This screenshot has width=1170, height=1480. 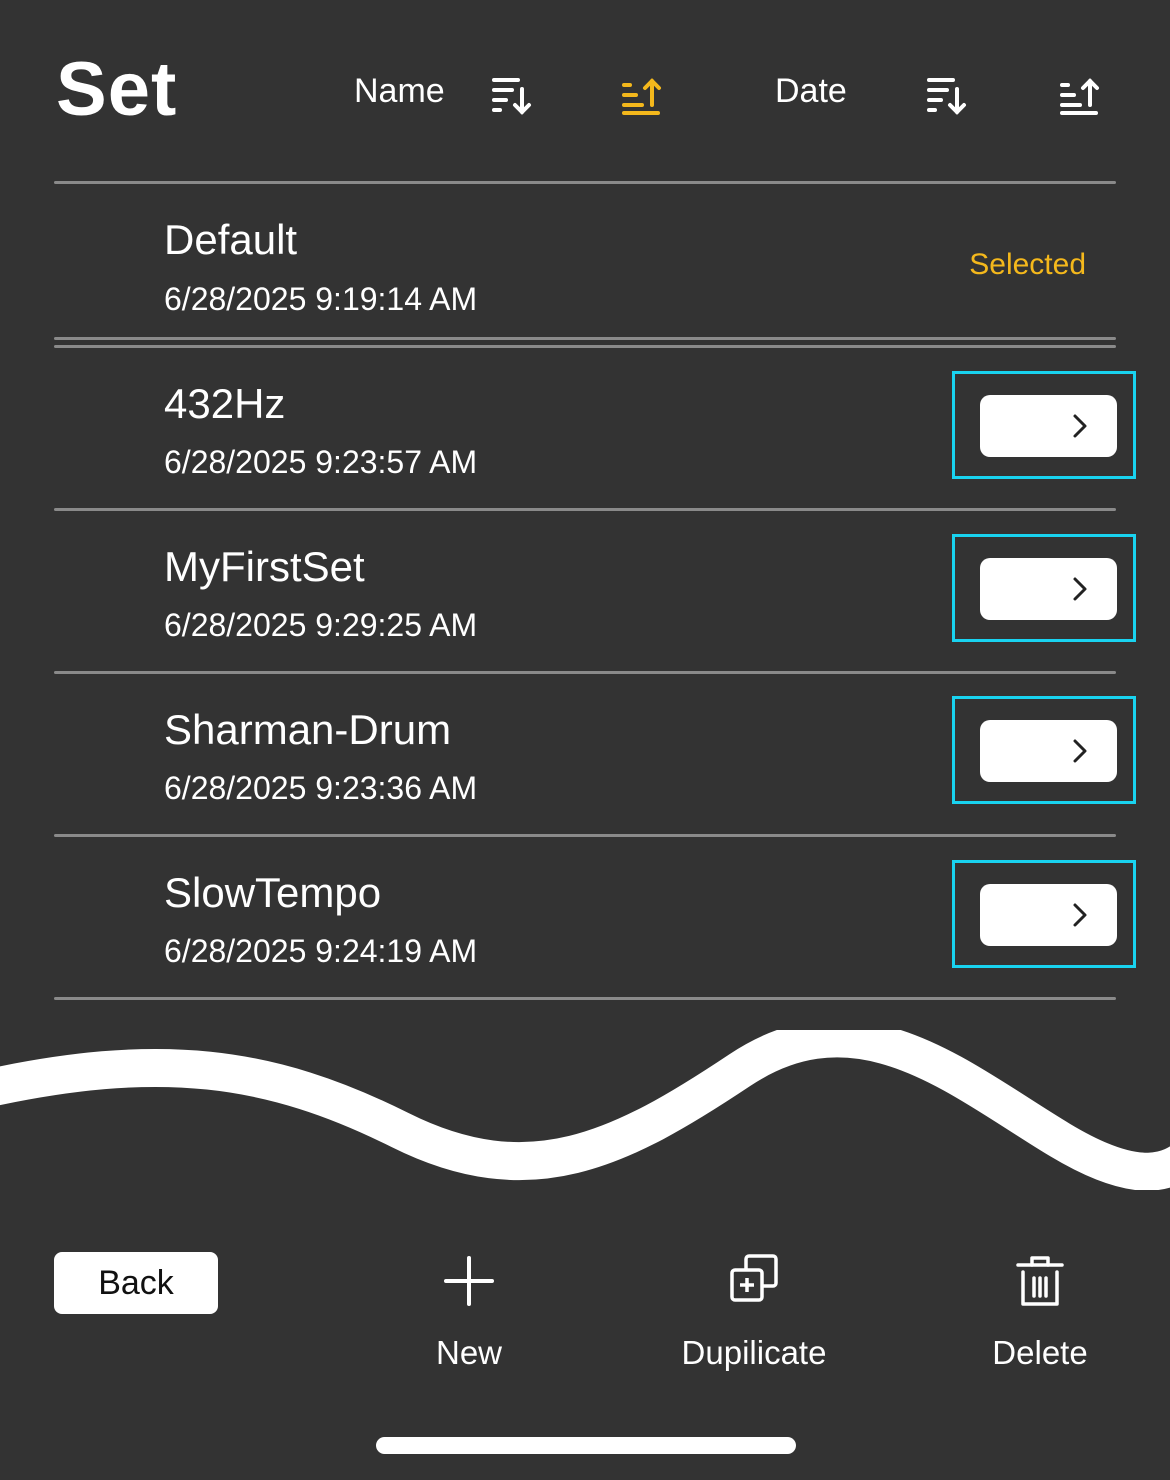 I want to click on set-name: SlowTempo, so click(x=273, y=892).